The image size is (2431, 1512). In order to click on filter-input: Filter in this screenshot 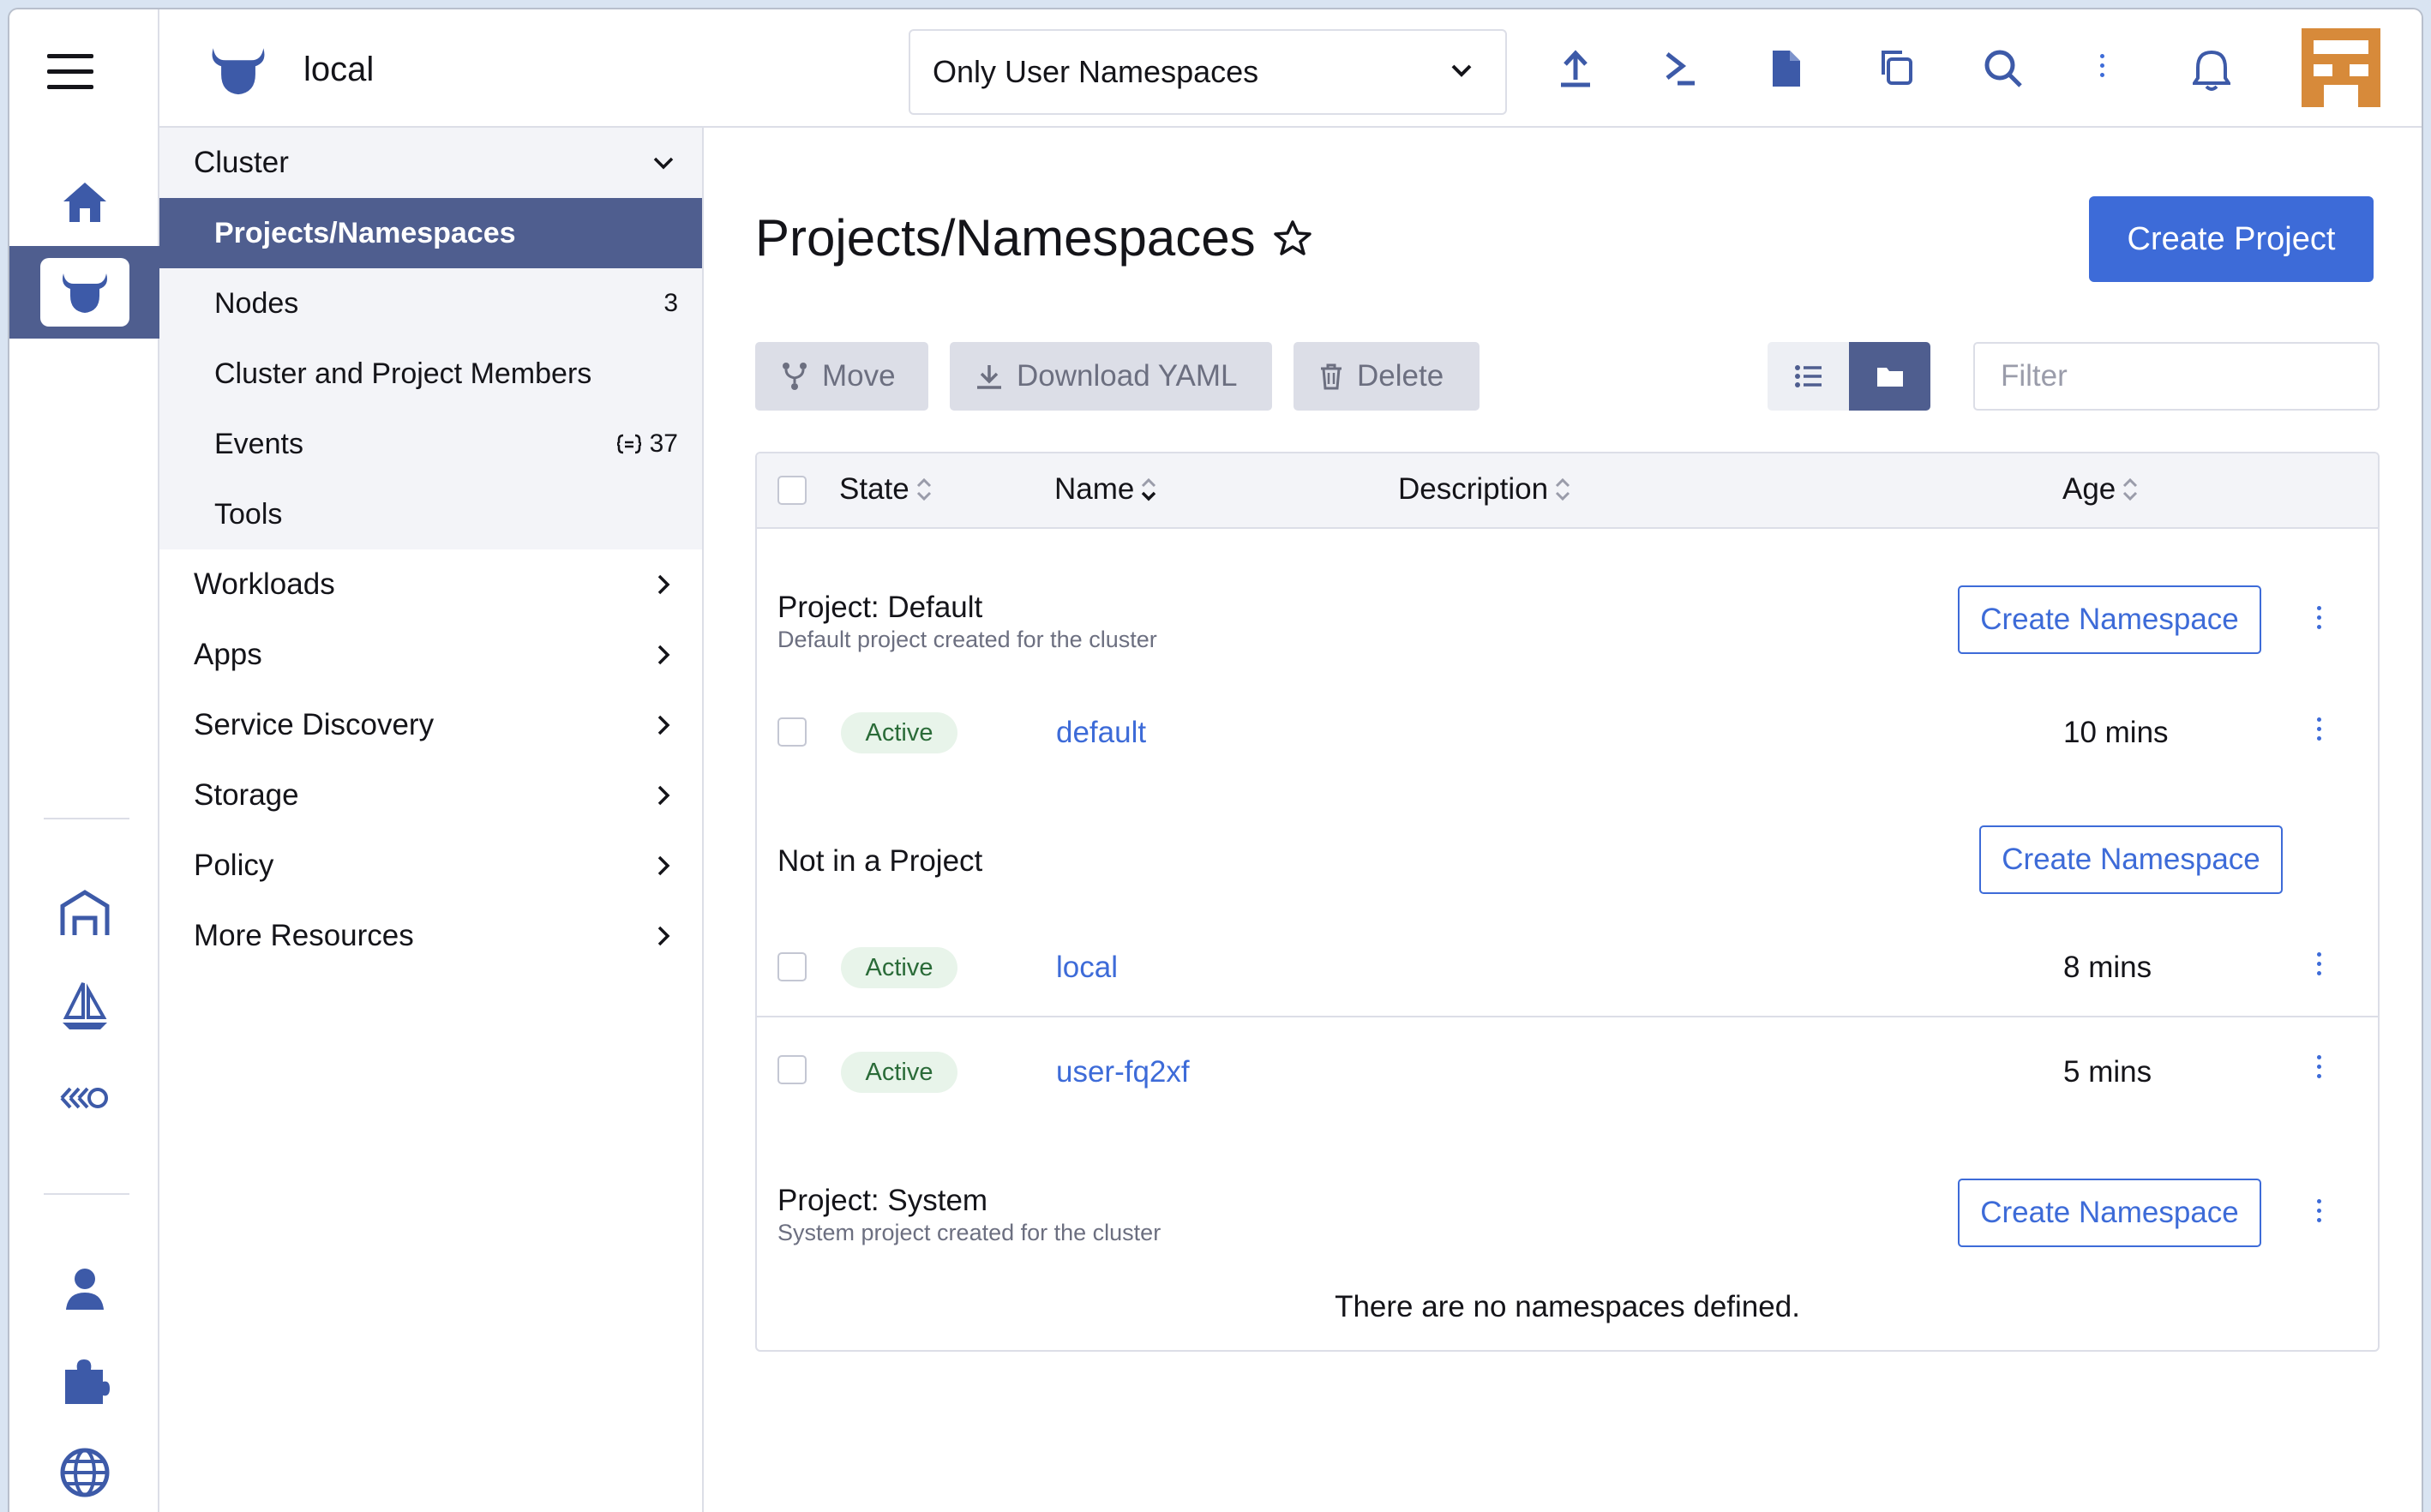, I will do `click(2176, 376)`.